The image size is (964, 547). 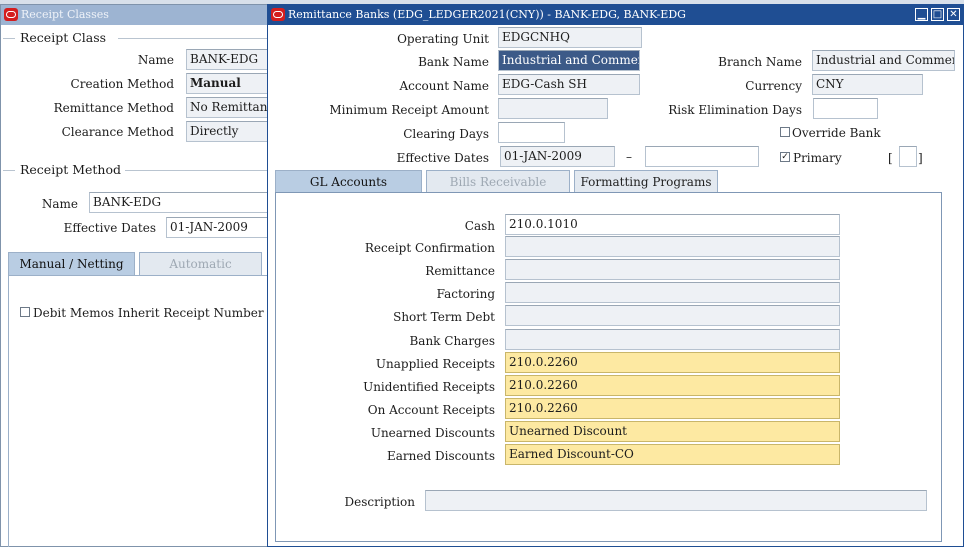 I want to click on flexfield-close-bracket: ], so click(x=920, y=158).